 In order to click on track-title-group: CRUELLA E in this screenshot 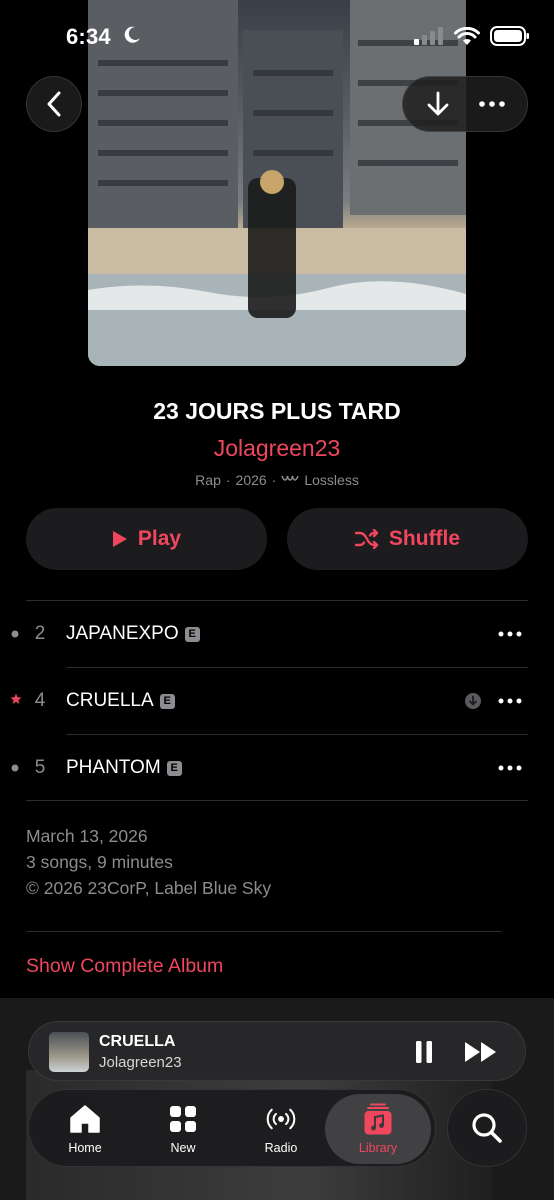, I will do `click(120, 701)`.